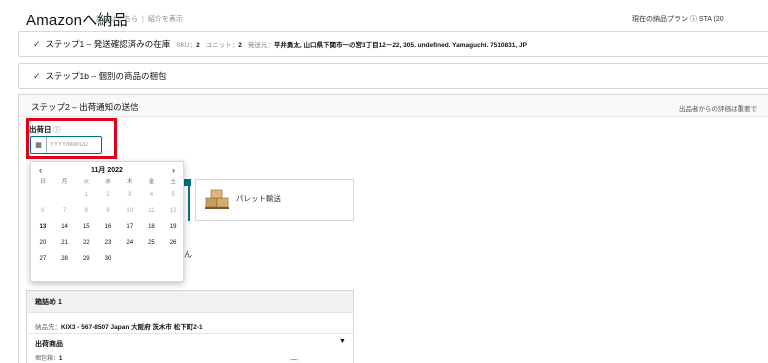  What do you see at coordinates (173, 182) in the screenshot?
I see `weekday-label: 土` at bounding box center [173, 182].